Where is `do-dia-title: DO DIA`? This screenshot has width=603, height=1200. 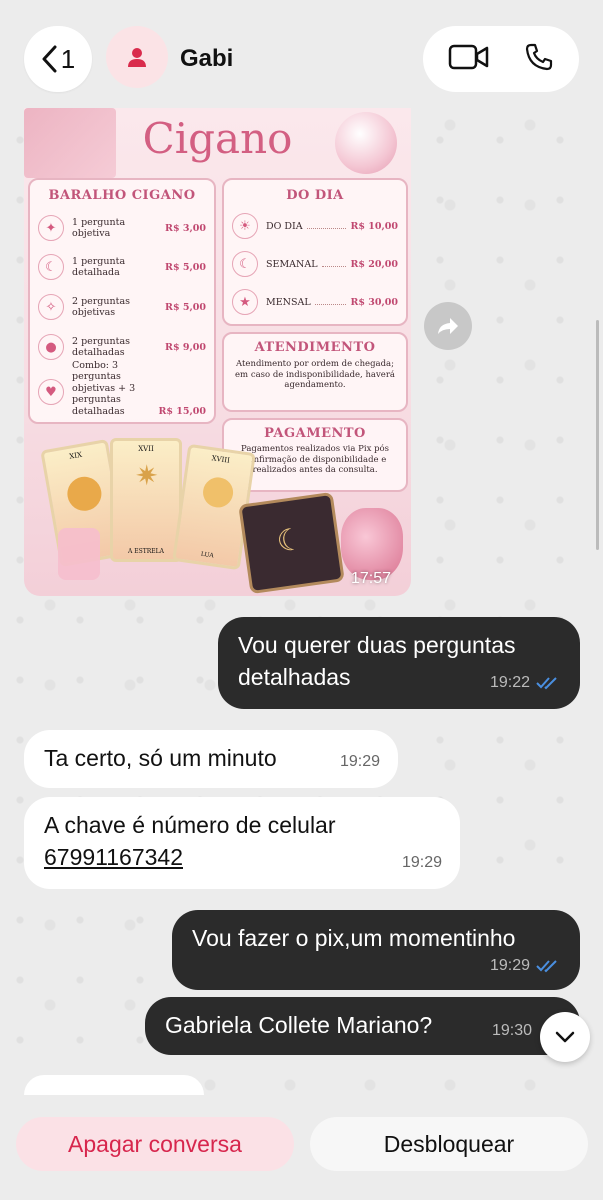
do-dia-title: DO DIA is located at coordinates (315, 195).